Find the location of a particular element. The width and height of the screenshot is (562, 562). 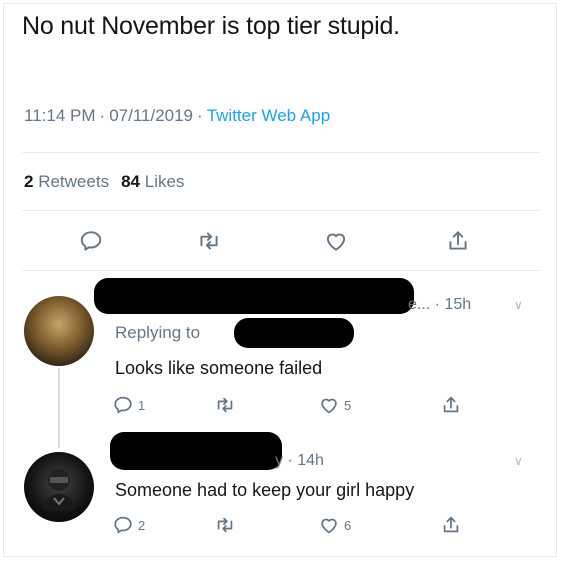

likes-count: 84 is located at coordinates (130, 181).